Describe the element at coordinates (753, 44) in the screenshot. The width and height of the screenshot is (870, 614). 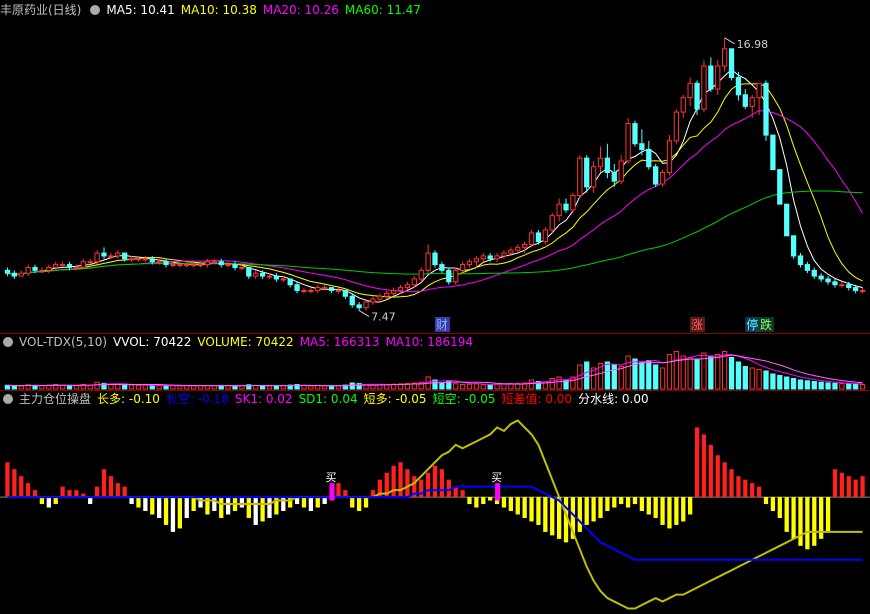
I see `high-price-label: 16.98` at that location.